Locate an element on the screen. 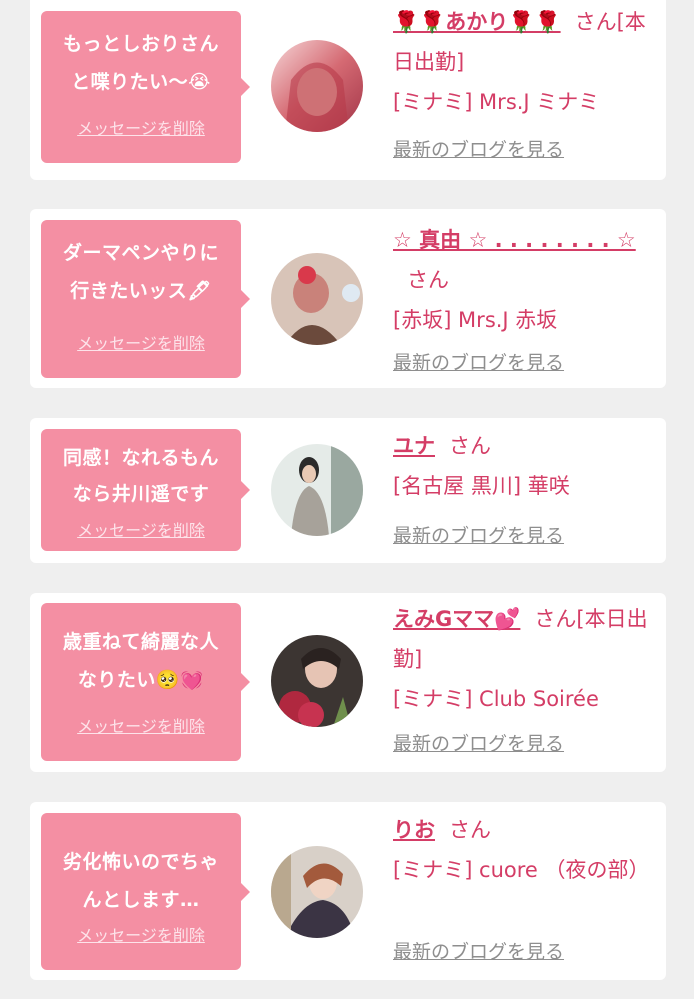 This screenshot has width=694, height=999. message-bubble: もっとしおりさん と喋りたい〜😭 メッセージを削除 is located at coordinates (145, 87).